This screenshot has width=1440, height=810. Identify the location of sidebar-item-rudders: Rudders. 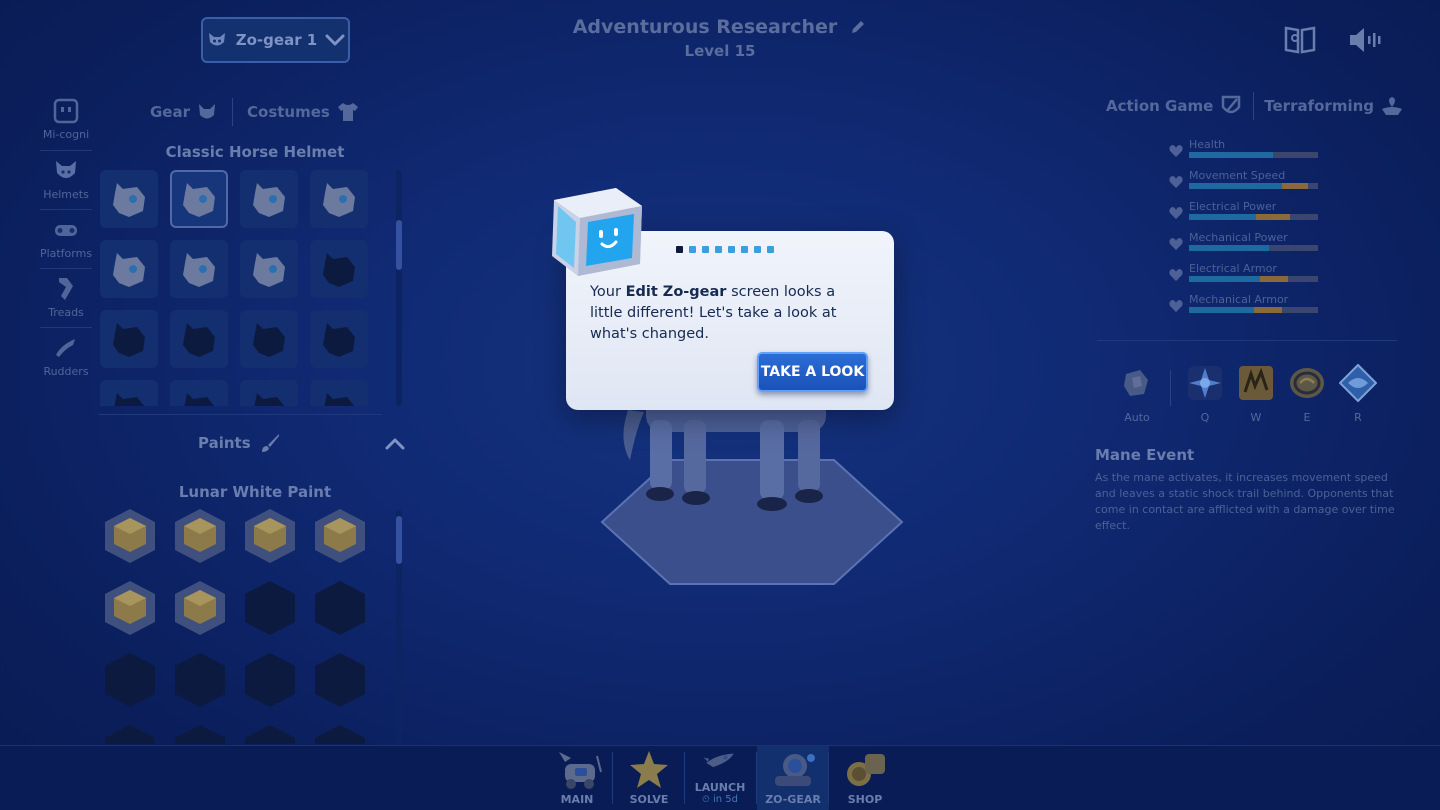
(66, 356).